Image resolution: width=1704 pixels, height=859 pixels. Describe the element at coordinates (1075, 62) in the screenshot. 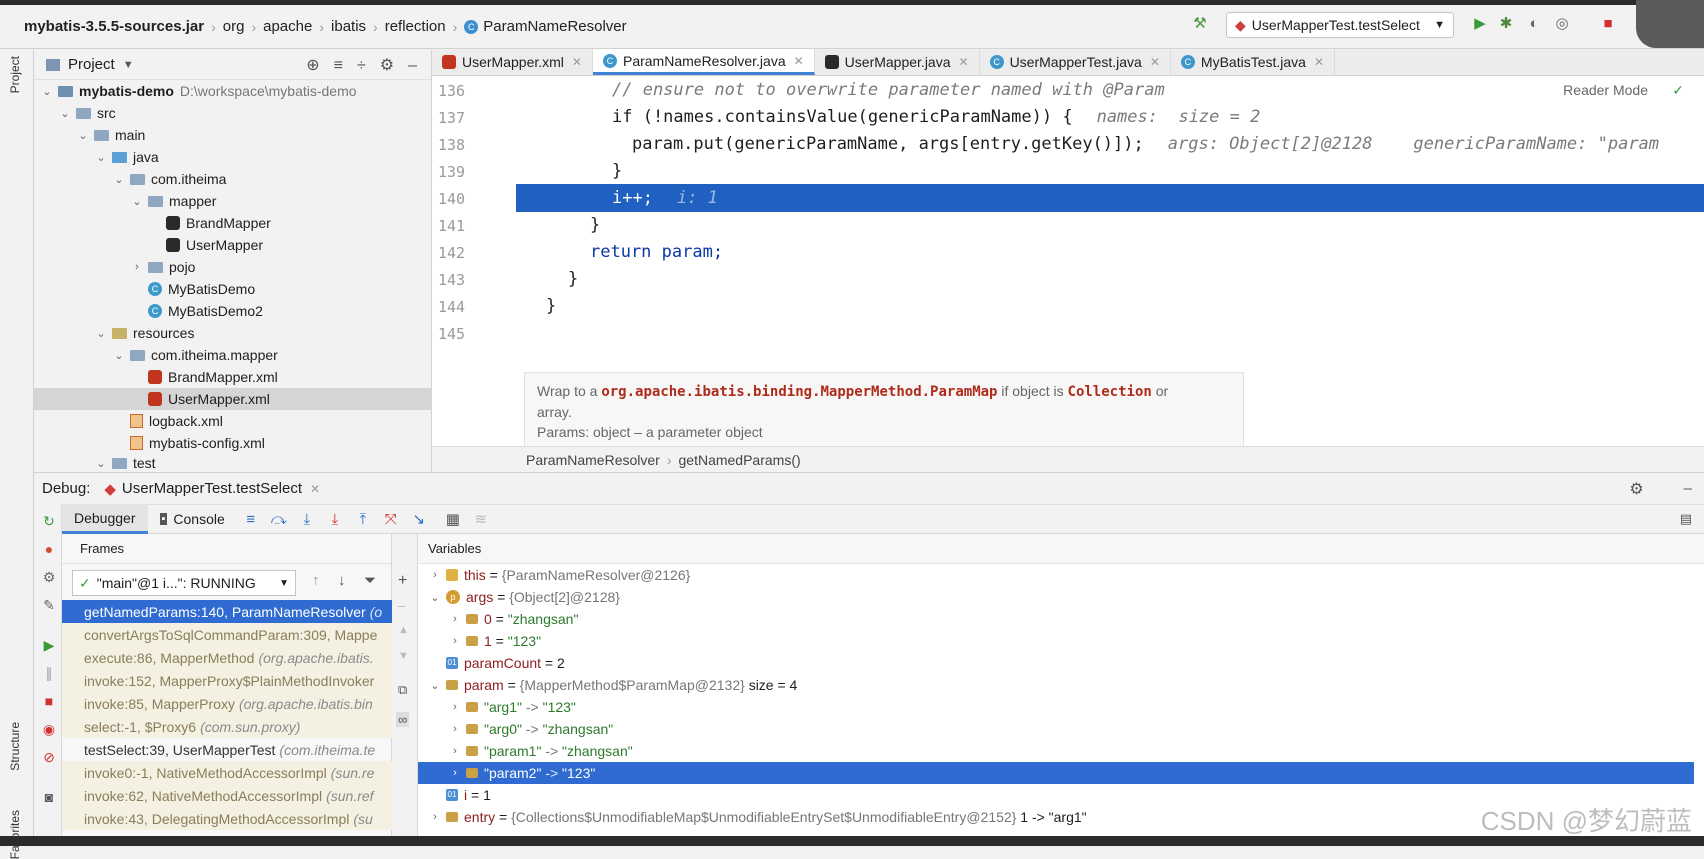

I see `tab-usermappertest: C UserMapperTest.java ✕` at that location.